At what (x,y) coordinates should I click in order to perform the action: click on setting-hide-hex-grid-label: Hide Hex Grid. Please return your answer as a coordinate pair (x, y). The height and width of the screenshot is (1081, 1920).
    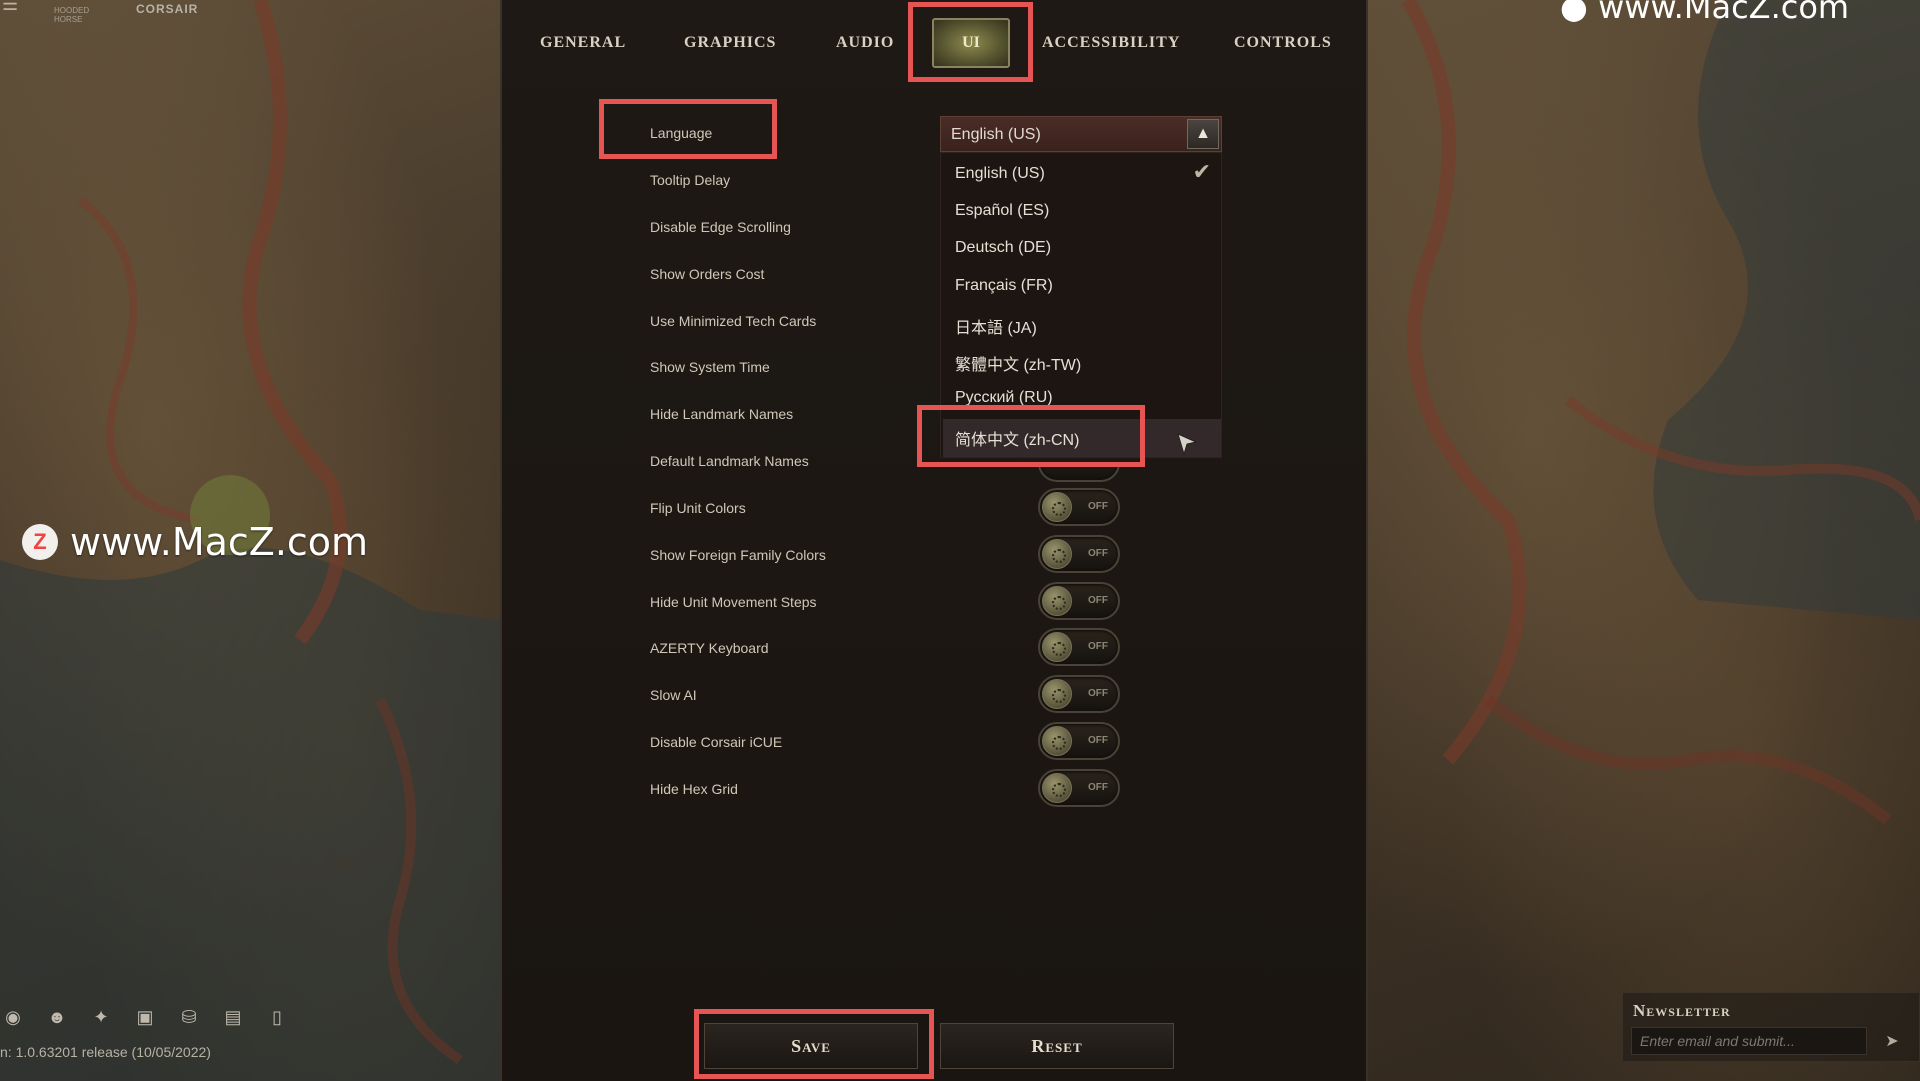
    Looking at the image, I should click on (694, 789).